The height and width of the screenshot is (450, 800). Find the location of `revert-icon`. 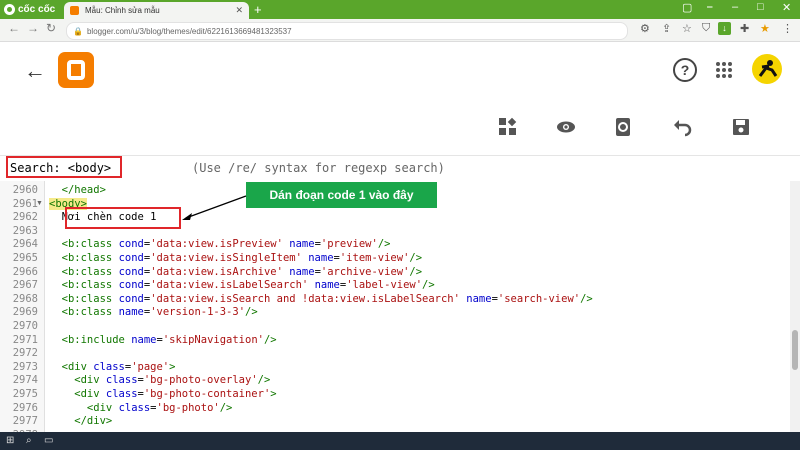

revert-icon is located at coordinates (623, 127).